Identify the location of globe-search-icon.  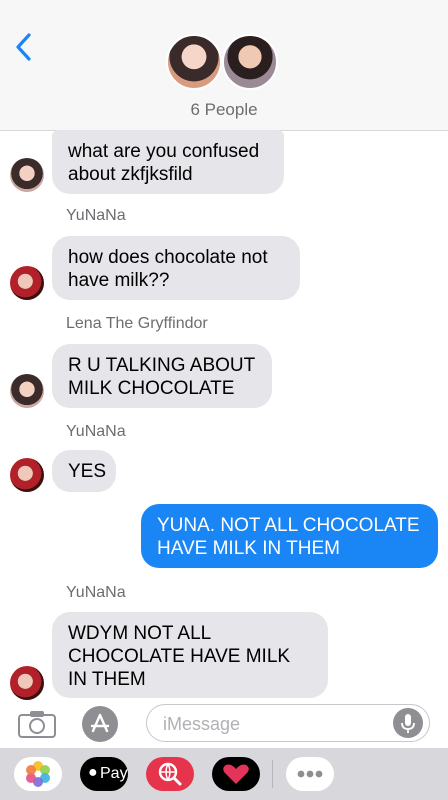
(170, 774).